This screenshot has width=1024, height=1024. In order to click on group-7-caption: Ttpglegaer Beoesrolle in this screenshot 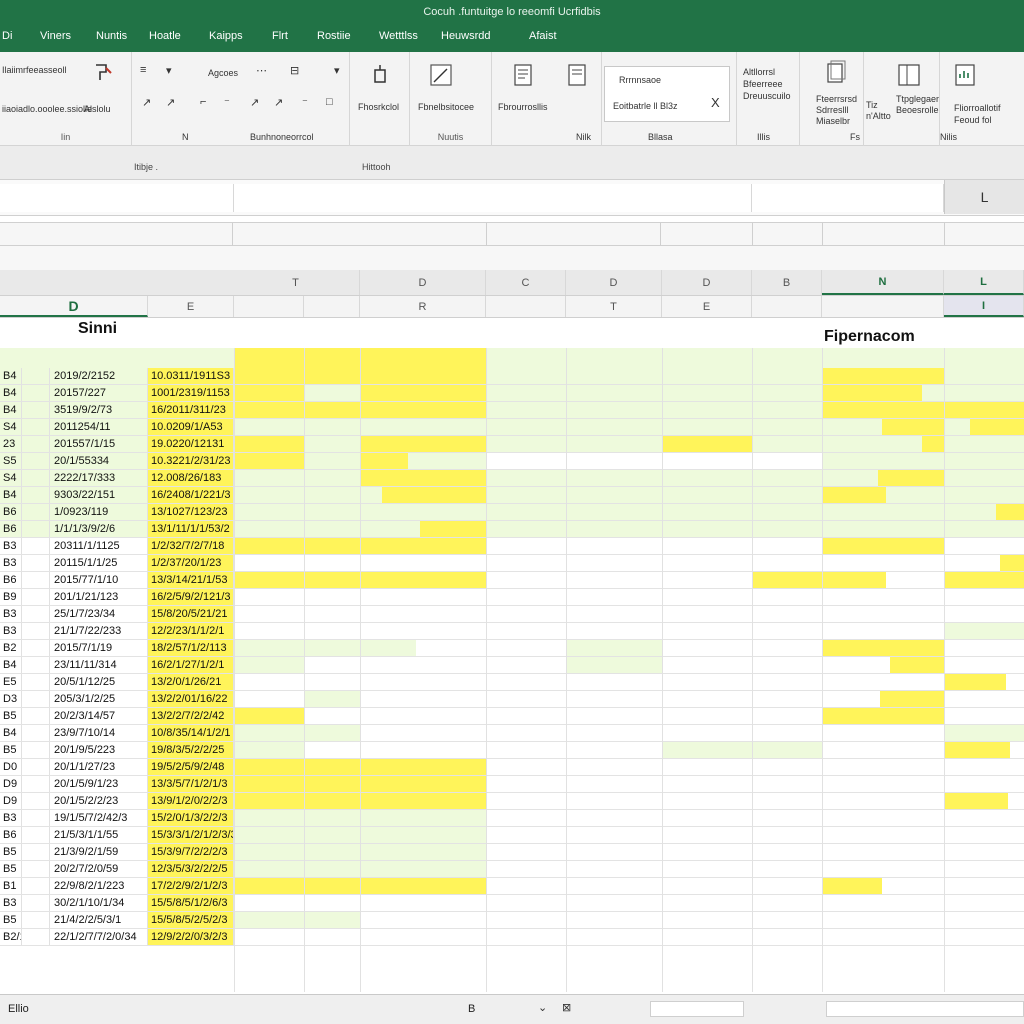, I will do `click(917, 105)`.